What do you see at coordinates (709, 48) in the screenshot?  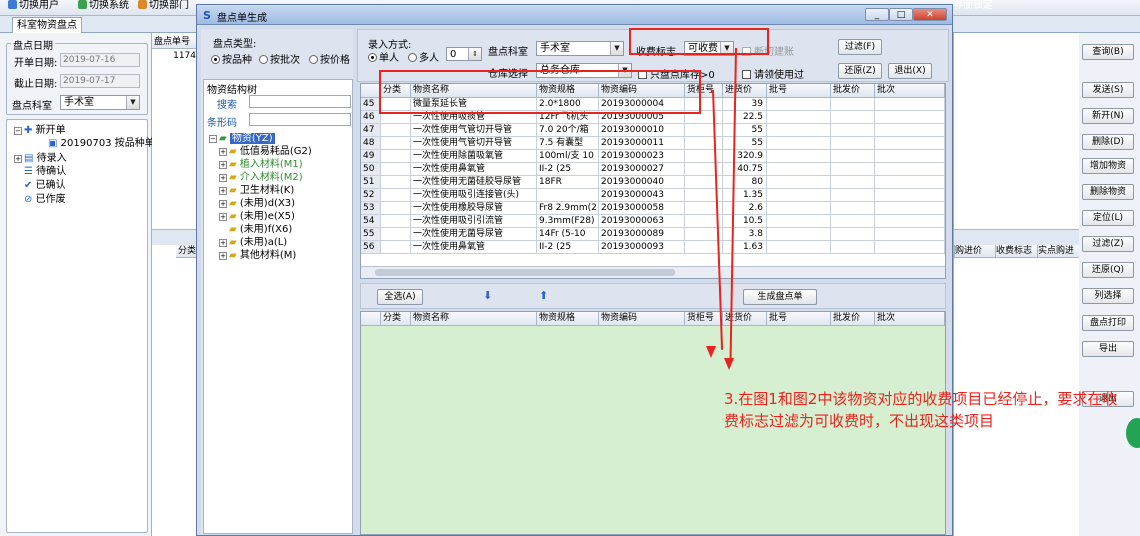 I see `fee-flag-select: 可收费 ▼` at bounding box center [709, 48].